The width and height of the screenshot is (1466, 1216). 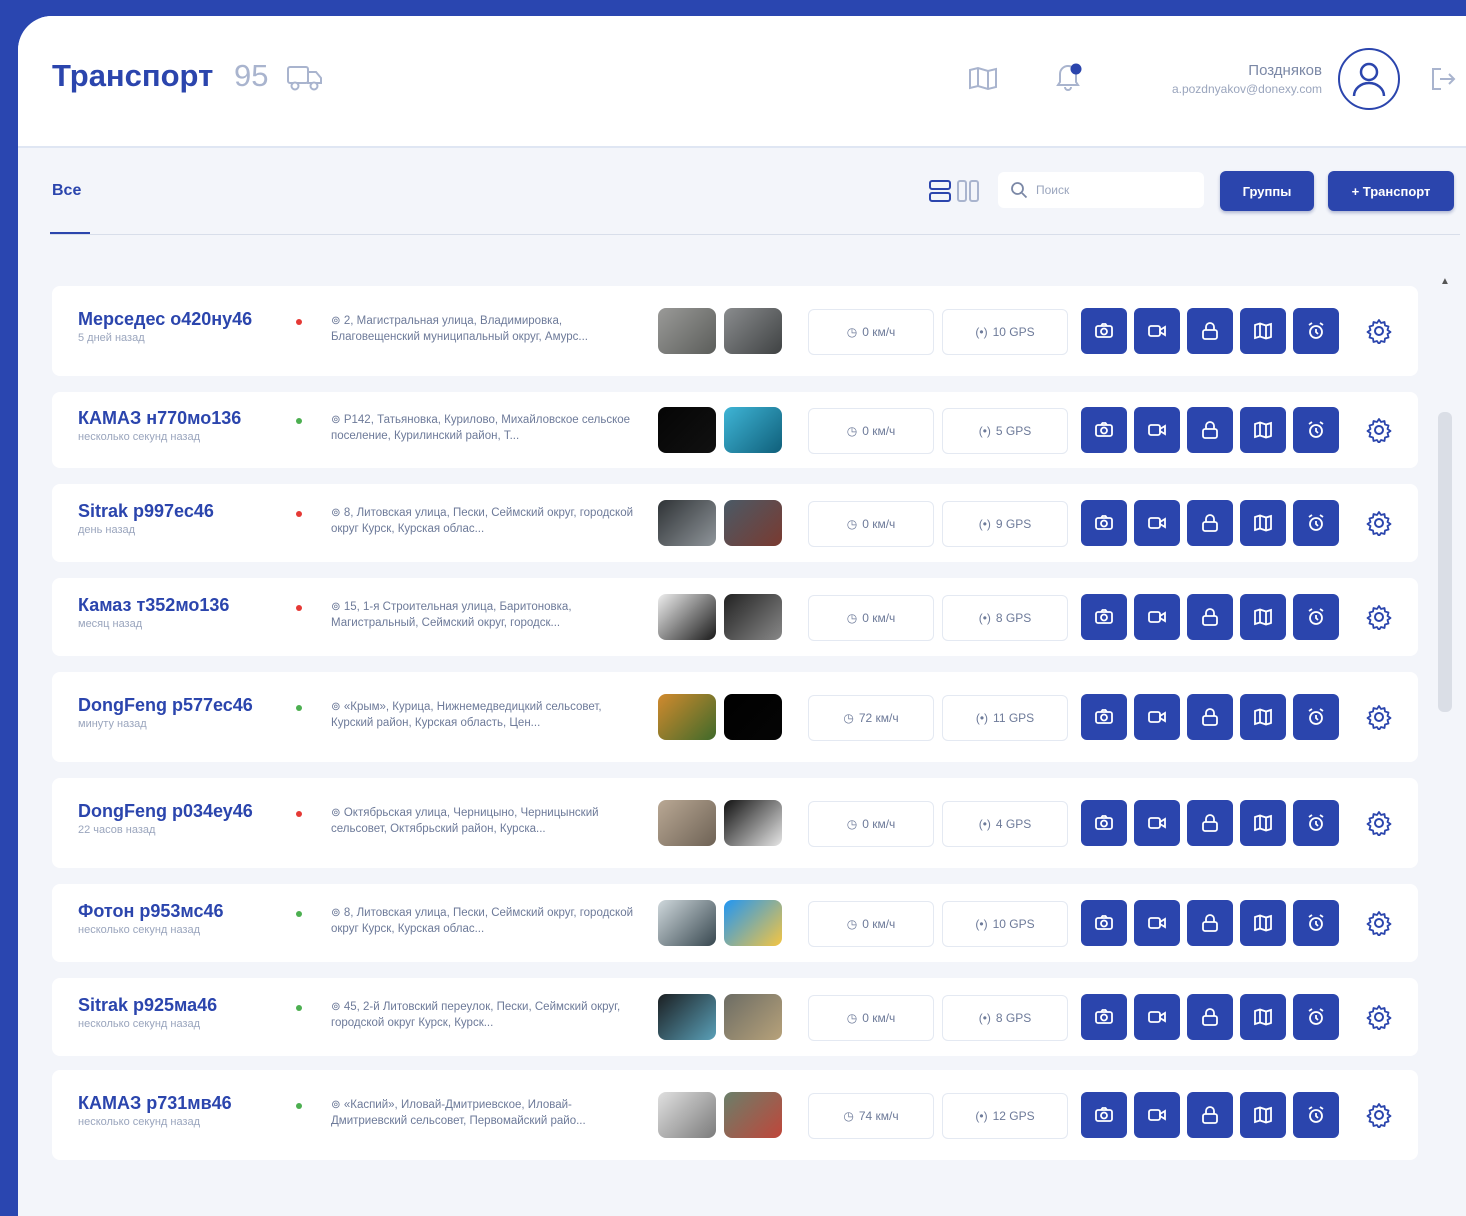 I want to click on logout-icon, so click(x=1444, y=79).